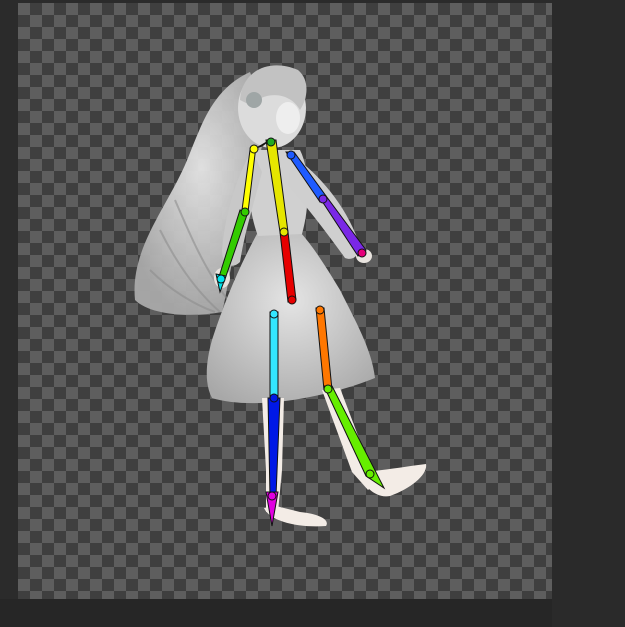 The image size is (625, 627). Describe the element at coordinates (254, 100) in the screenshot. I see `hair-ornament` at that location.